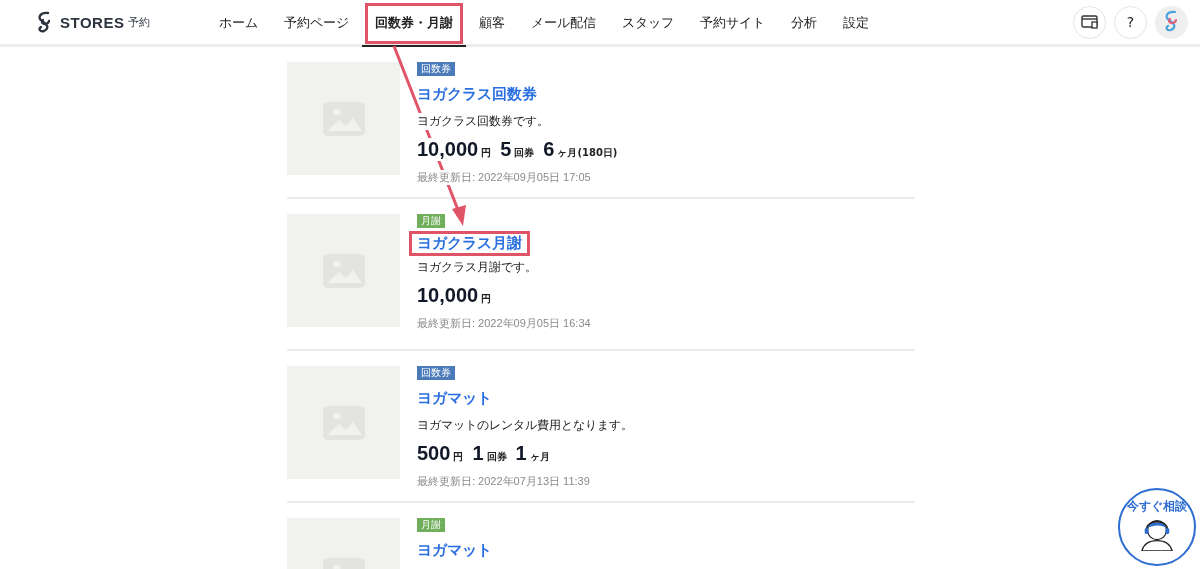  Describe the element at coordinates (92, 22) in the screenshot. I see `logo-text: STORES` at that location.